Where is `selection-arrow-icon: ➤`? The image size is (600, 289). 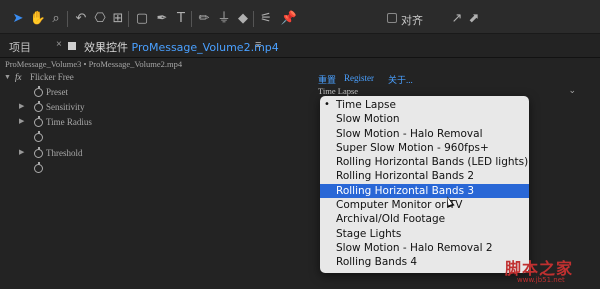
selection-arrow-icon: ➤ is located at coordinates (18, 18).